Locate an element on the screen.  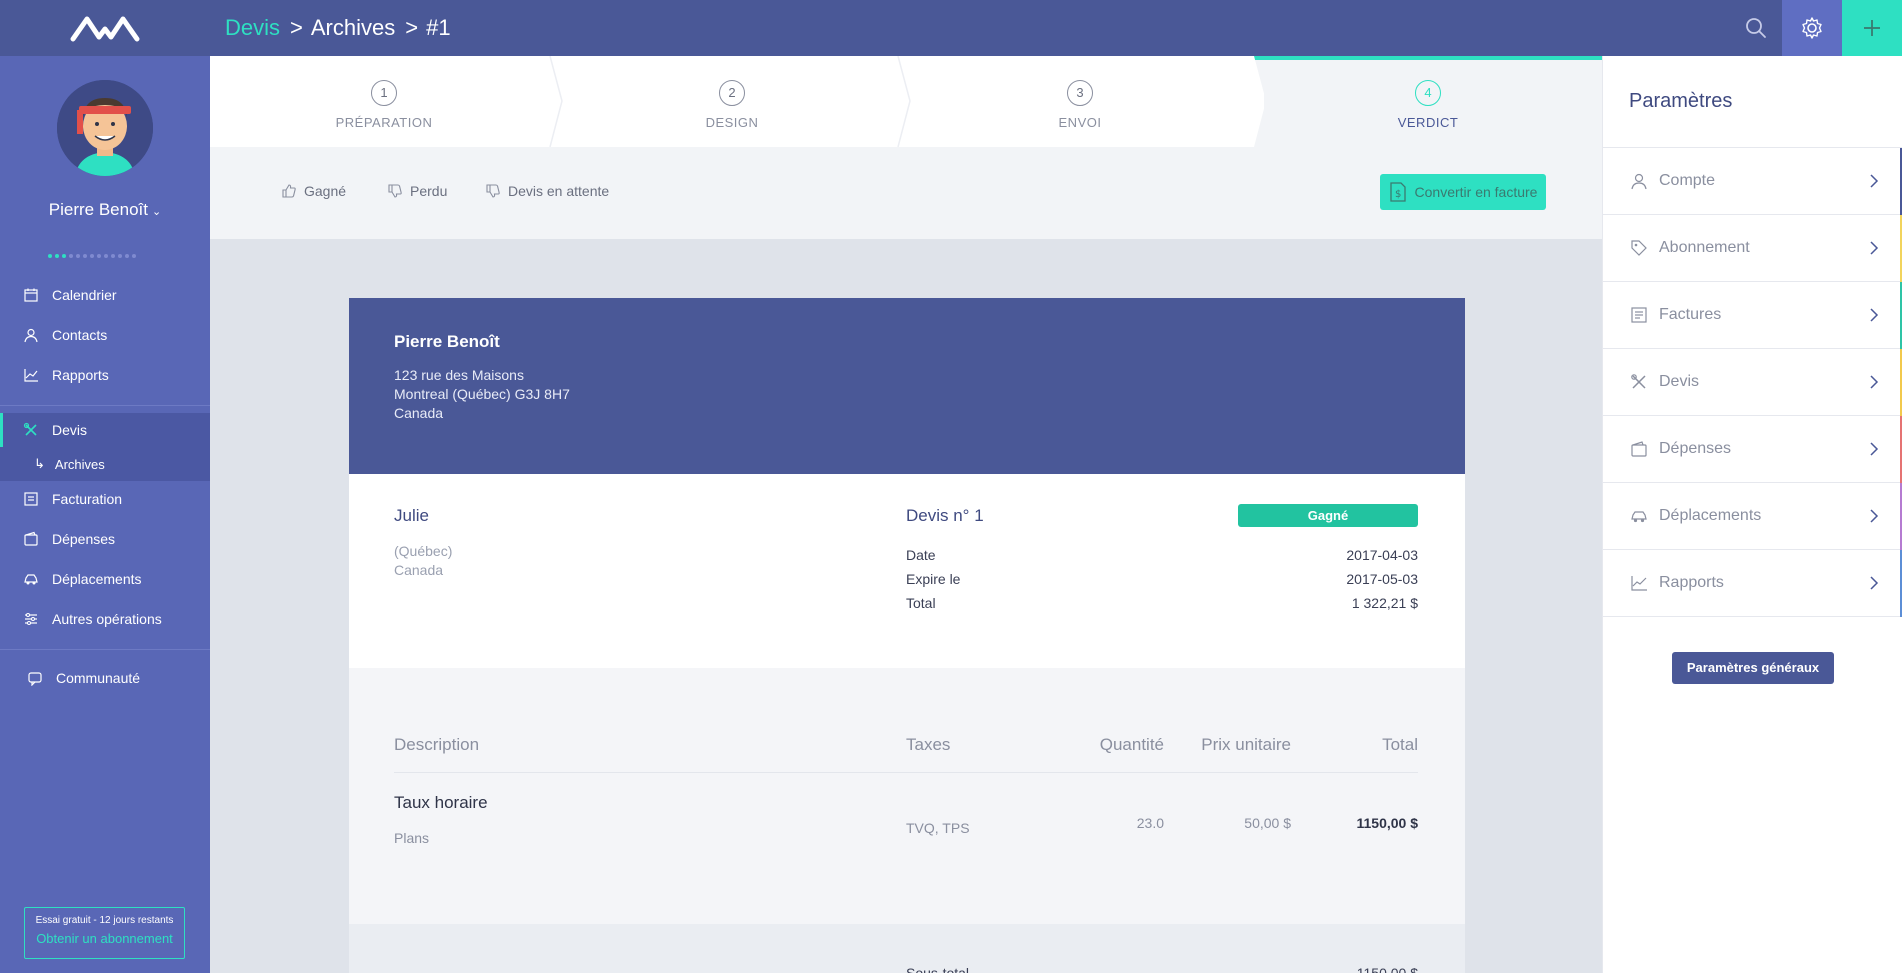
item-unit-price: 50,00 $ is located at coordinates (1267, 823).